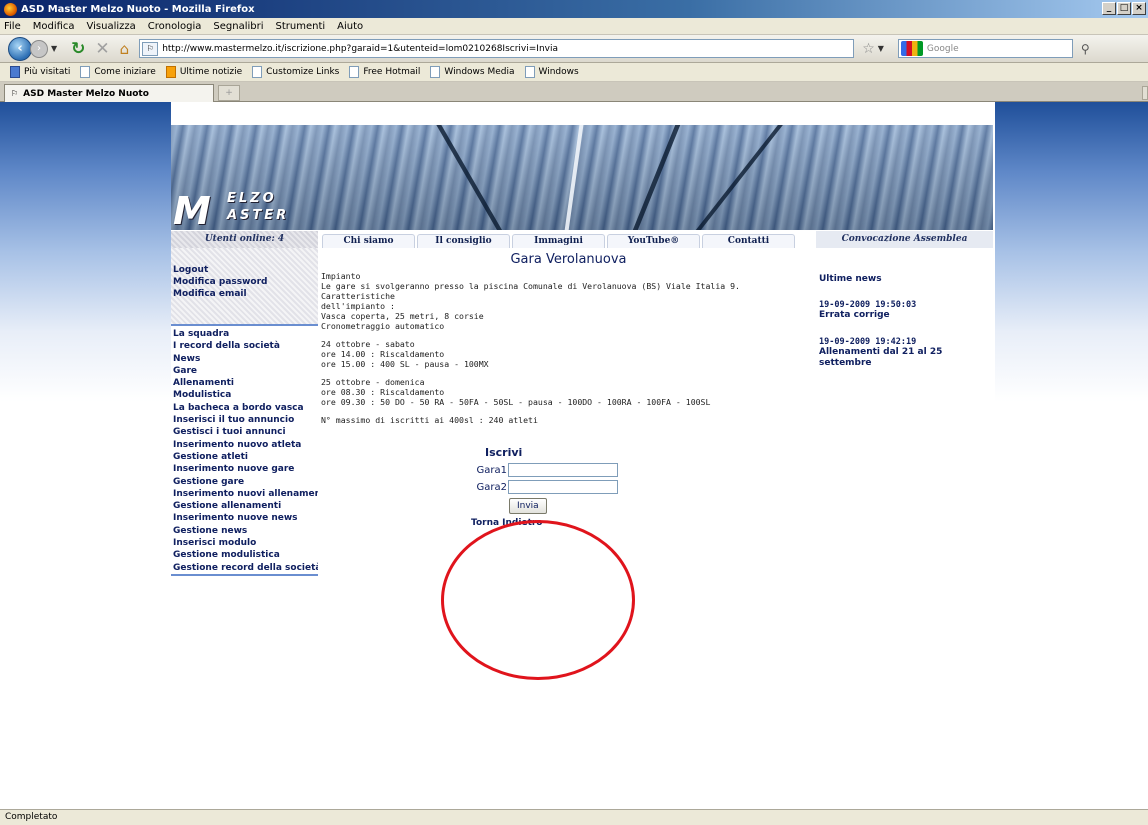 The height and width of the screenshot is (825, 1148). What do you see at coordinates (170, 72) in the screenshot?
I see `rss-feed-icon` at bounding box center [170, 72].